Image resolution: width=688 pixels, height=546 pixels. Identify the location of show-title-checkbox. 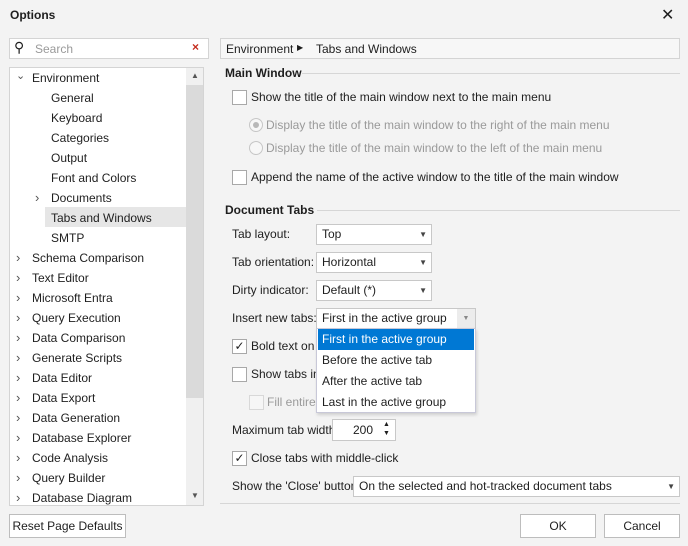
(239, 97).